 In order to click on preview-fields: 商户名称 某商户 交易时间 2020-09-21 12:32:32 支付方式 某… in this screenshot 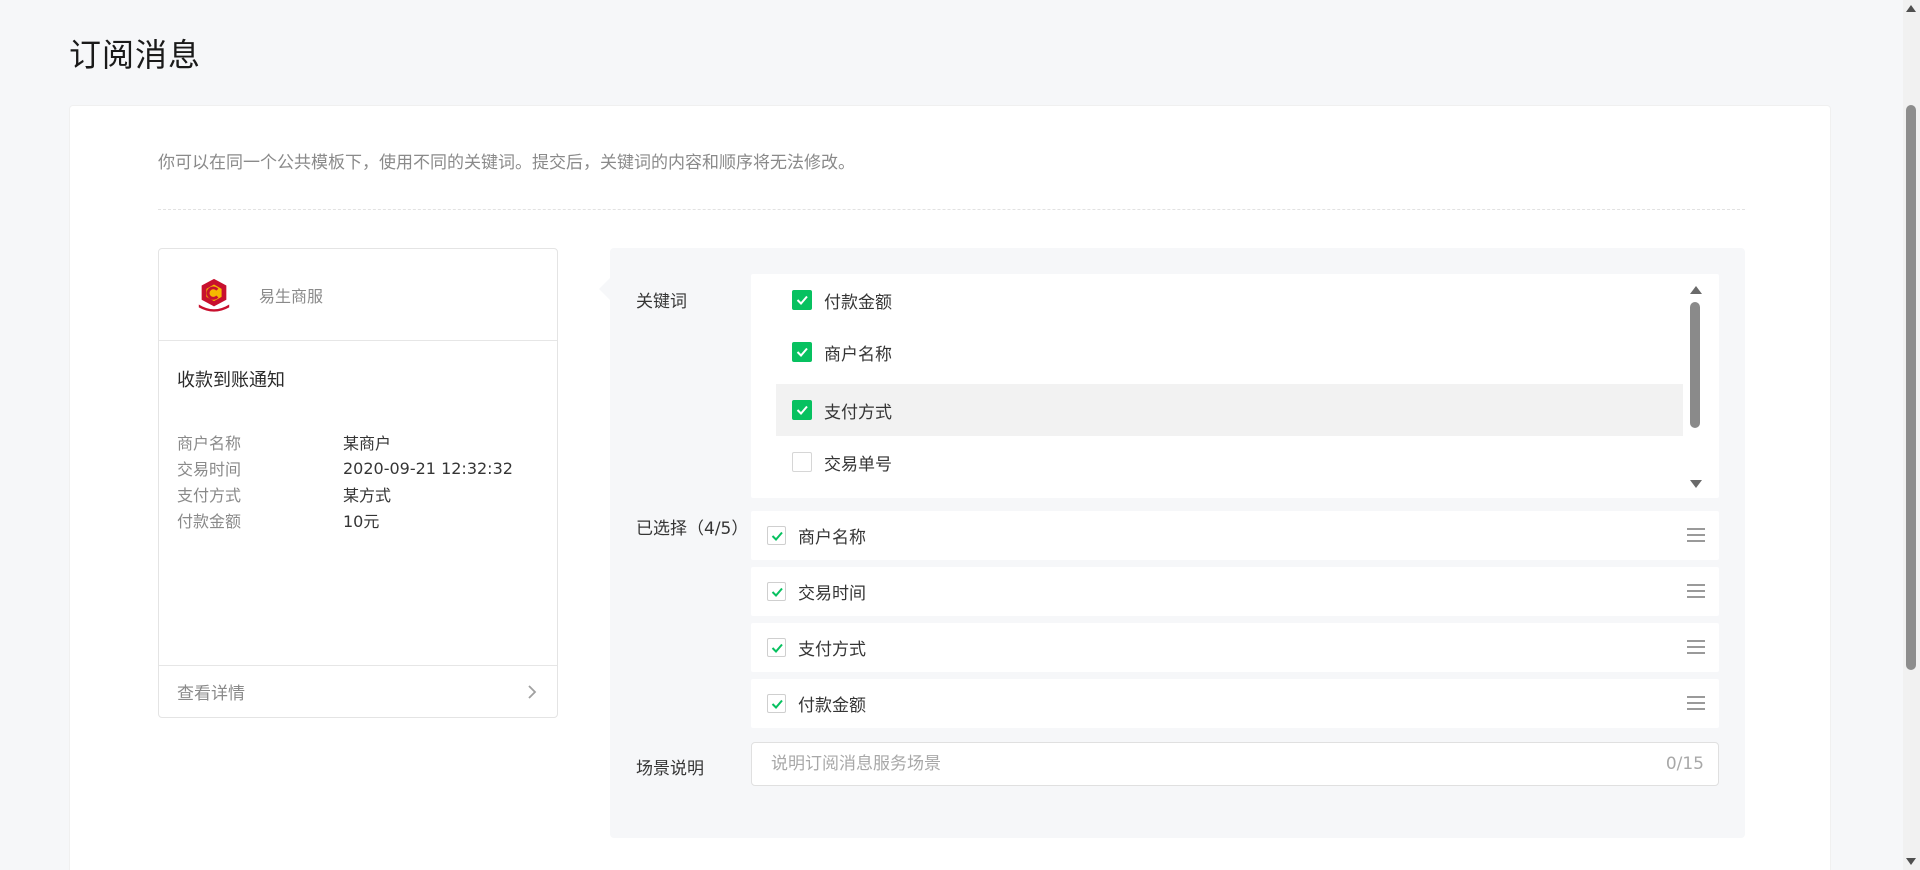, I will do `click(345, 481)`.